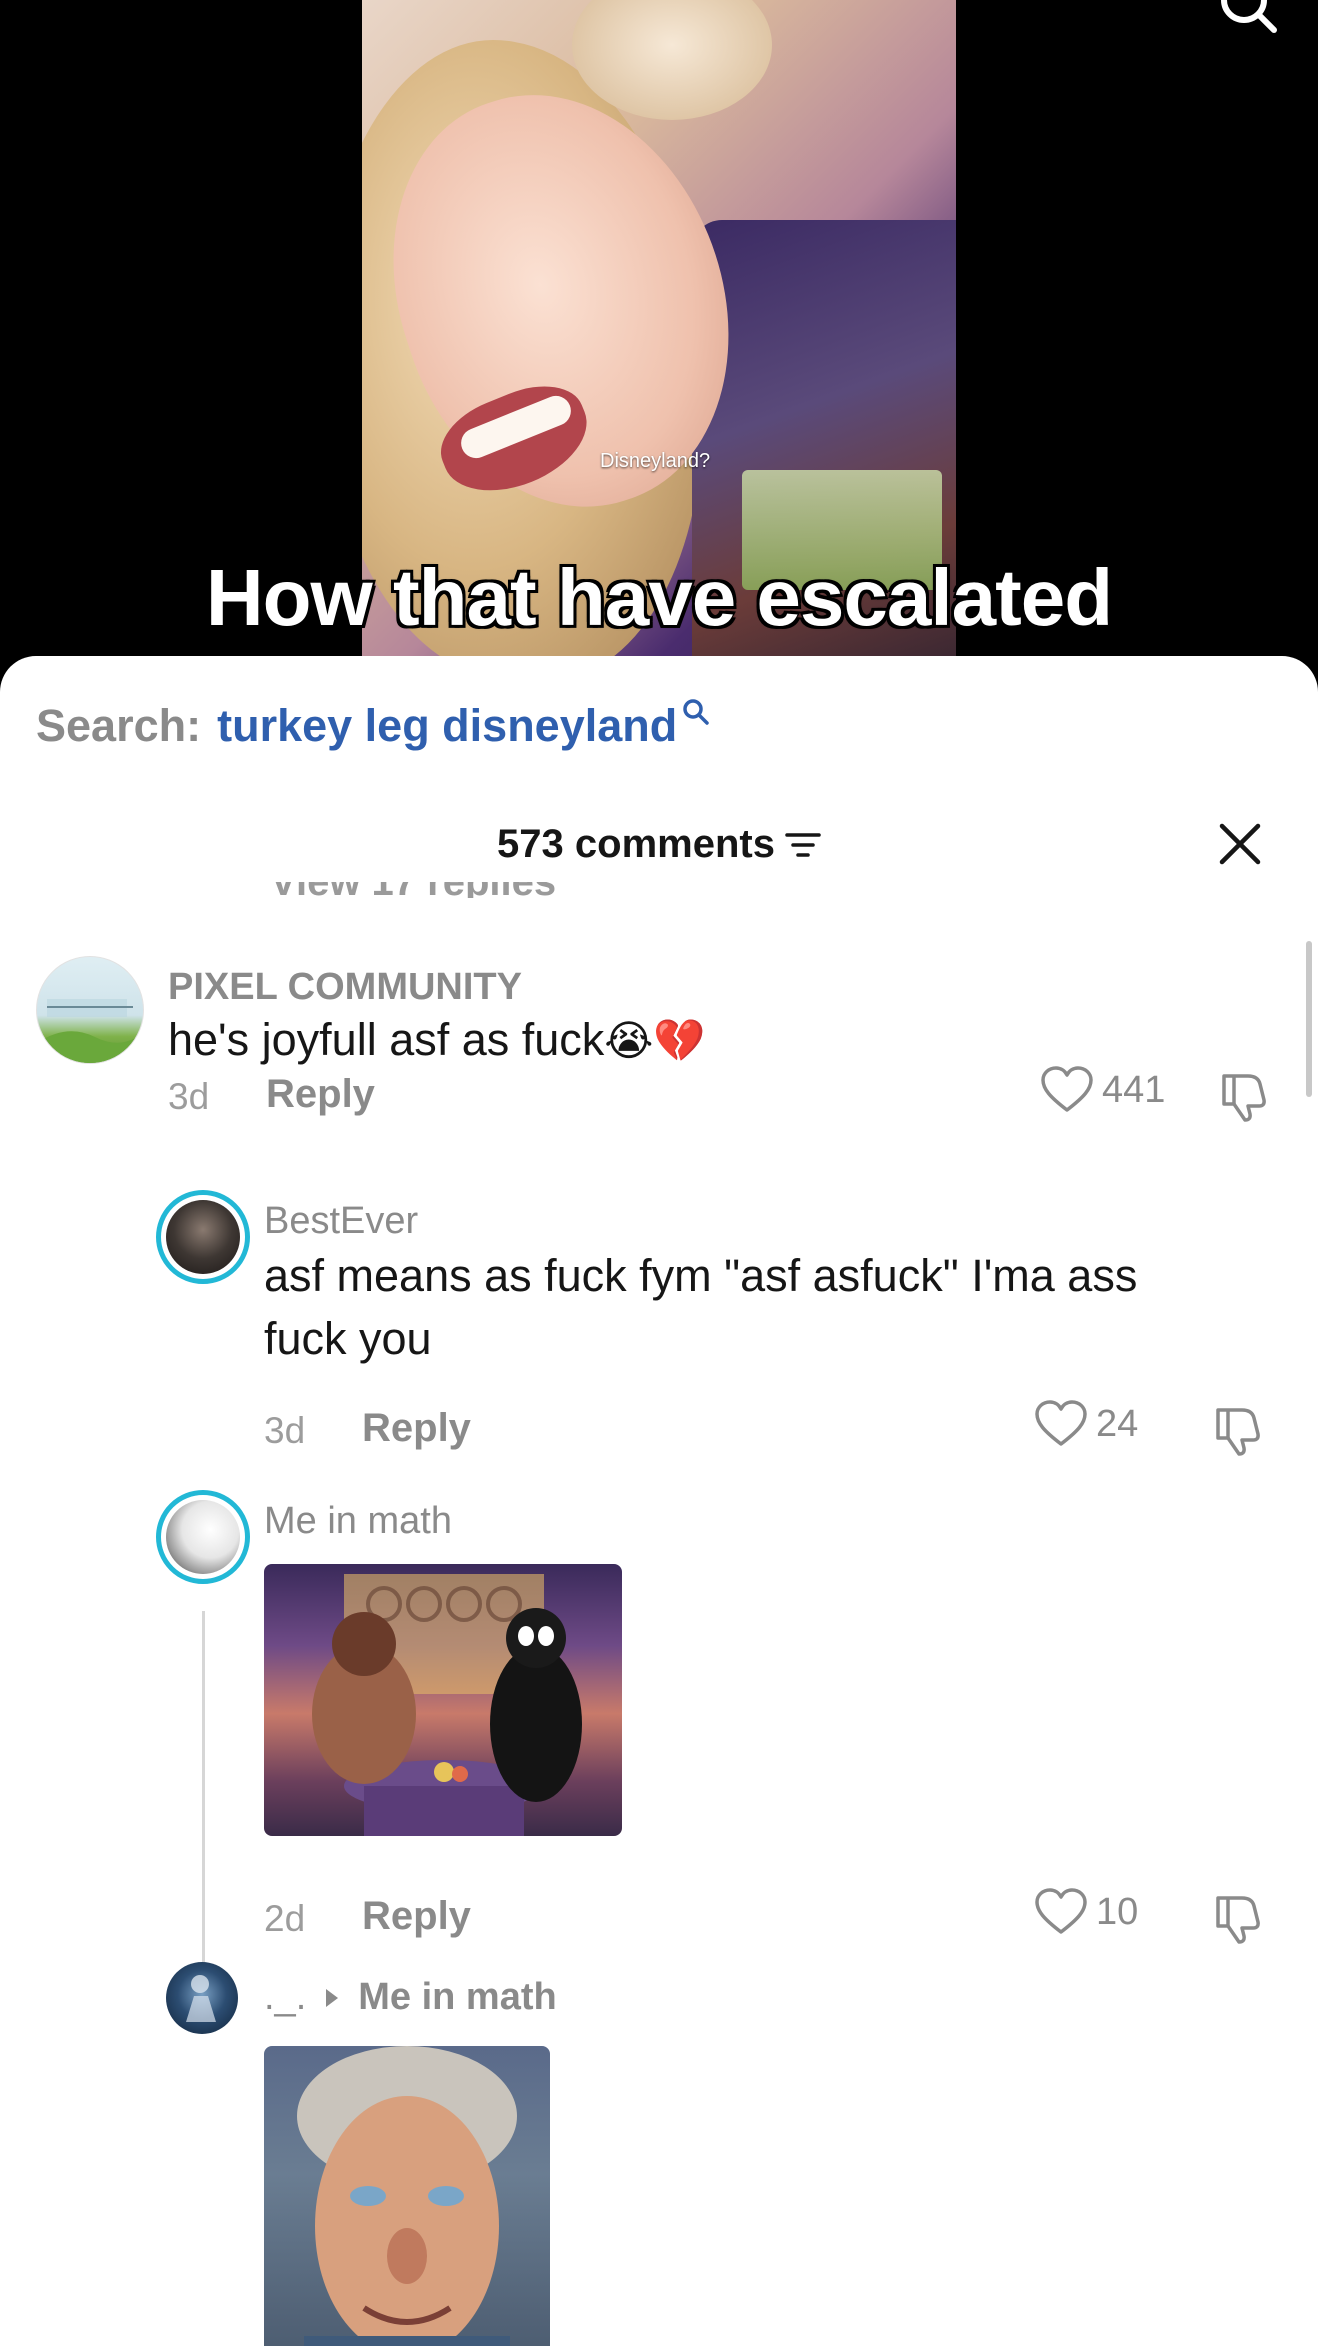  I want to click on comments-count-area: 573 comments, so click(659, 844).